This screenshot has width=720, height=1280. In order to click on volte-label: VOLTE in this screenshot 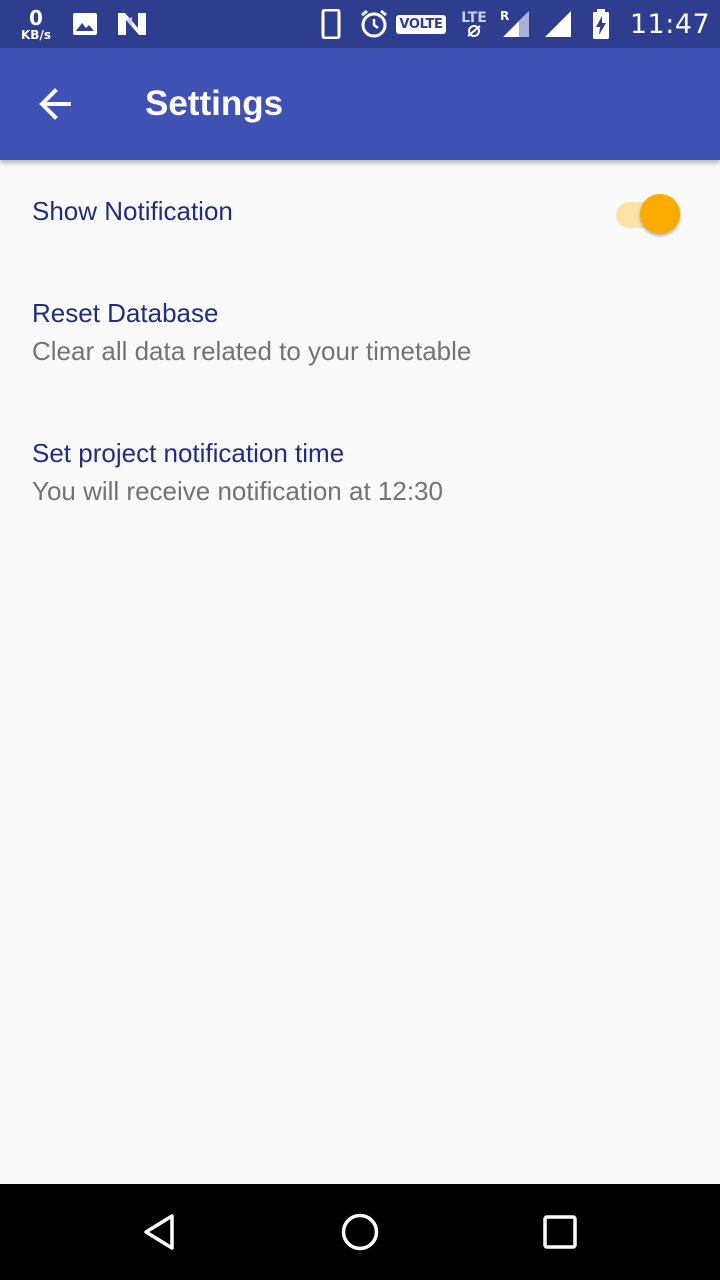, I will do `click(421, 24)`.